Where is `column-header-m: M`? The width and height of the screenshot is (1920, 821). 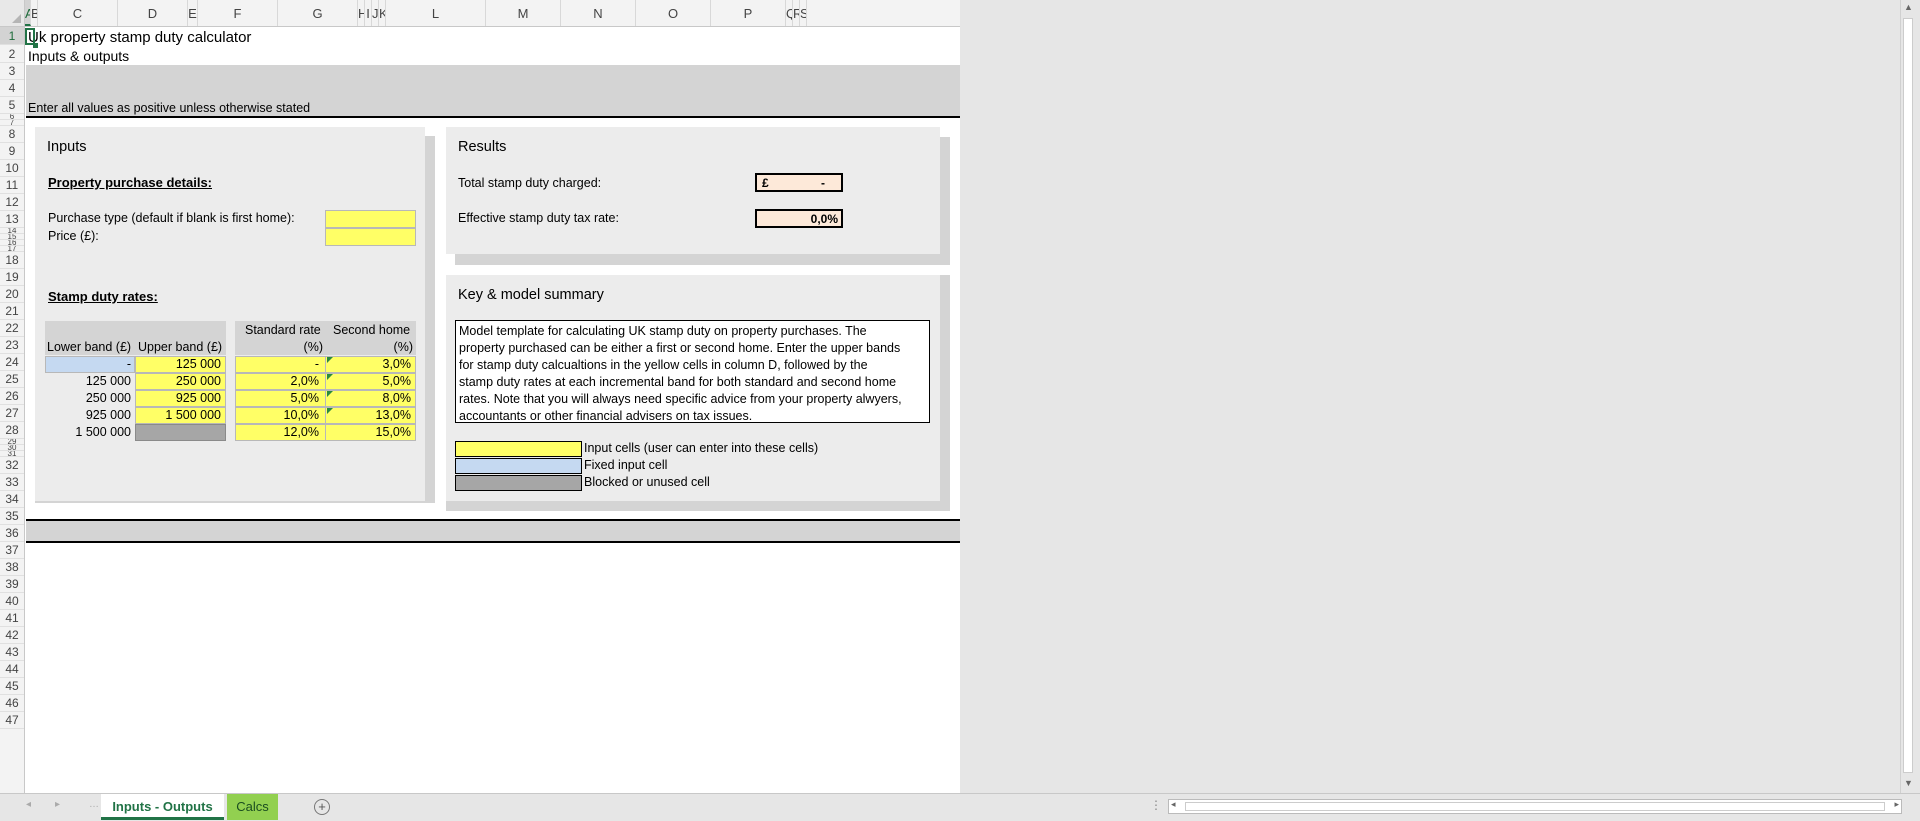 column-header-m: M is located at coordinates (523, 13).